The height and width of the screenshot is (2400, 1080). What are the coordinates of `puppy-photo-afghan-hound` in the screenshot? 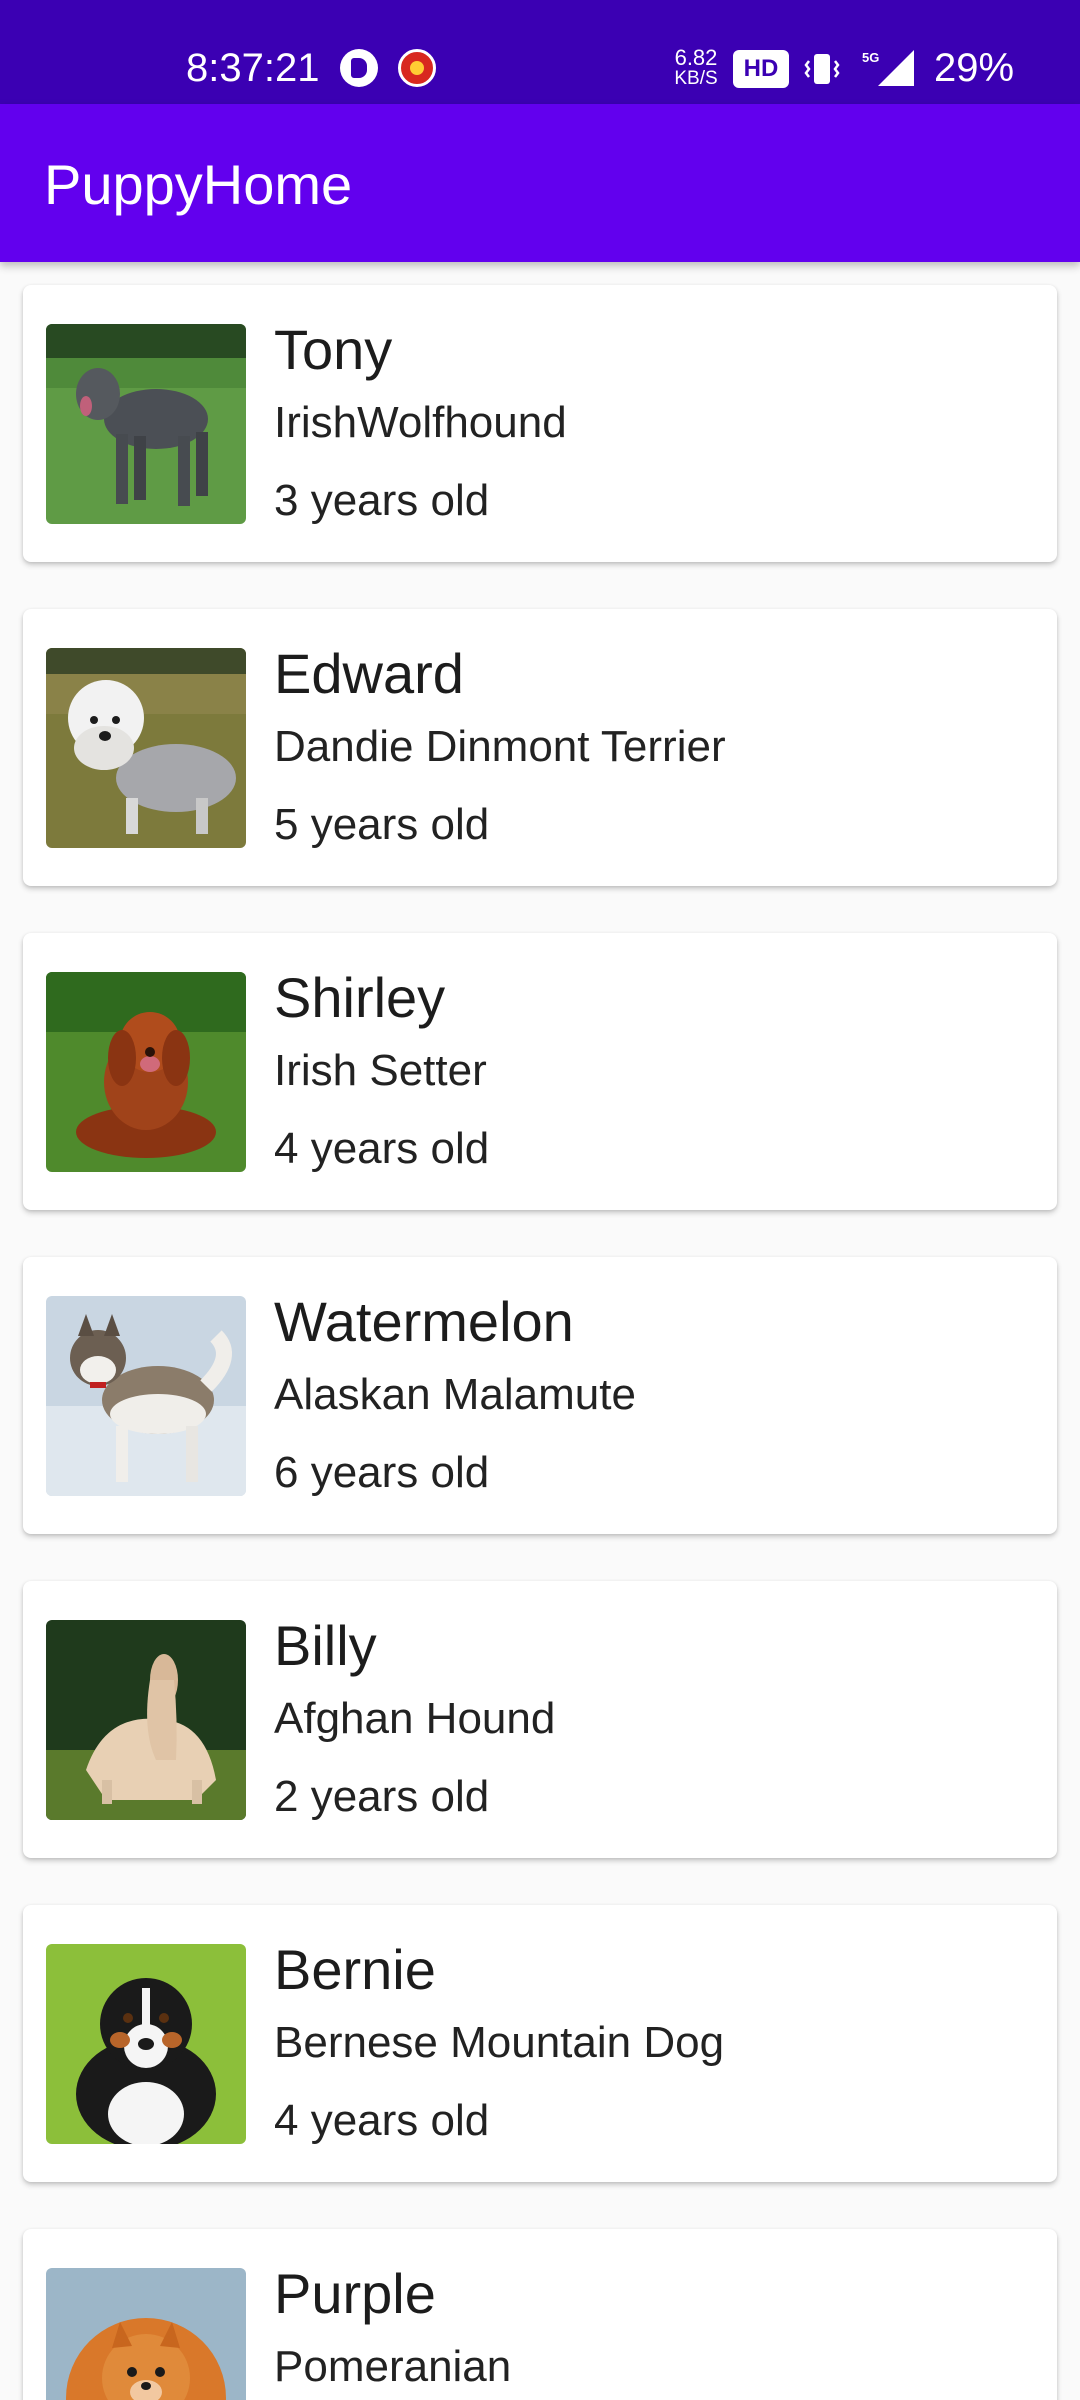 It's located at (146, 1720).